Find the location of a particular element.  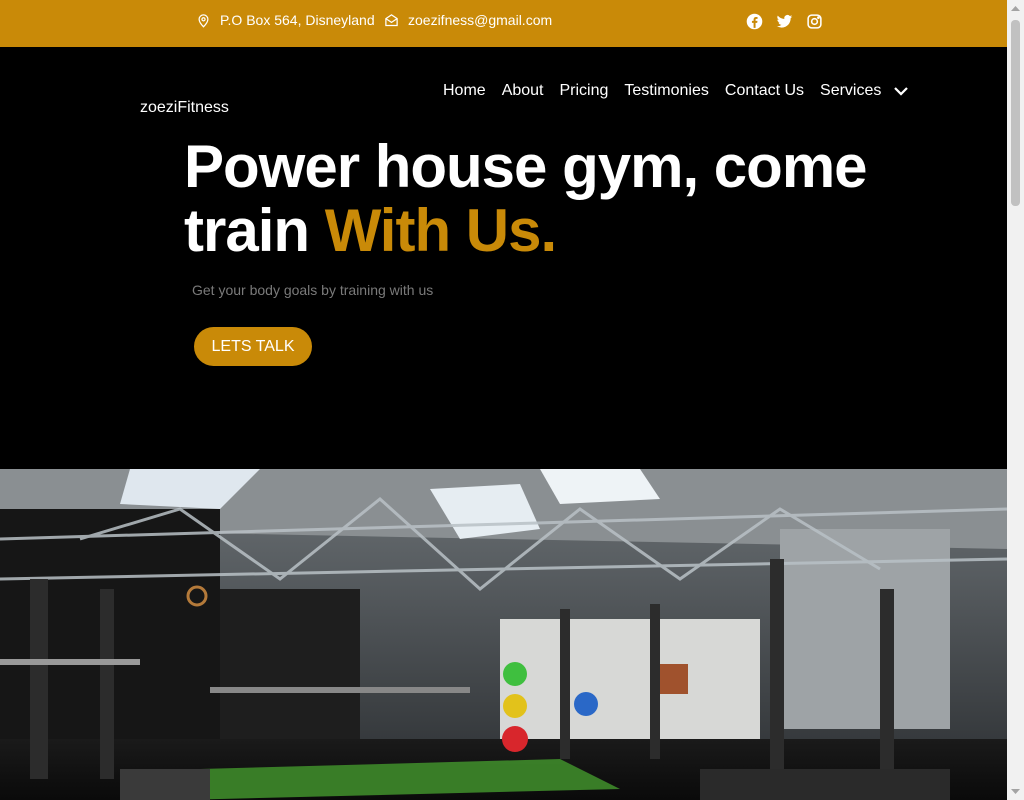

scrollbar-thumb is located at coordinates (1015, 113).